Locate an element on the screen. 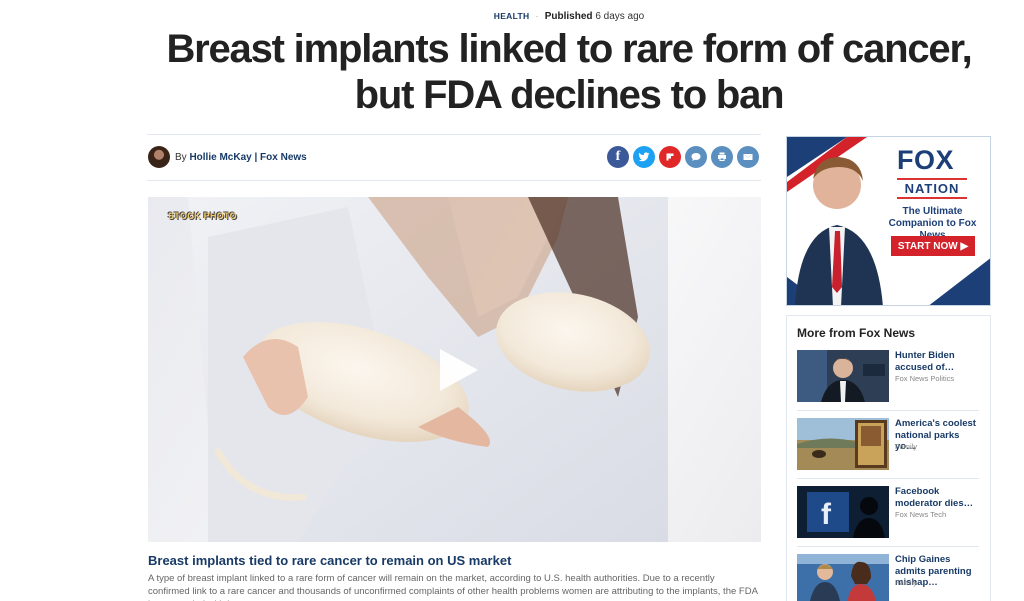 This screenshot has width=1024, height=601. print-icon is located at coordinates (722, 156).